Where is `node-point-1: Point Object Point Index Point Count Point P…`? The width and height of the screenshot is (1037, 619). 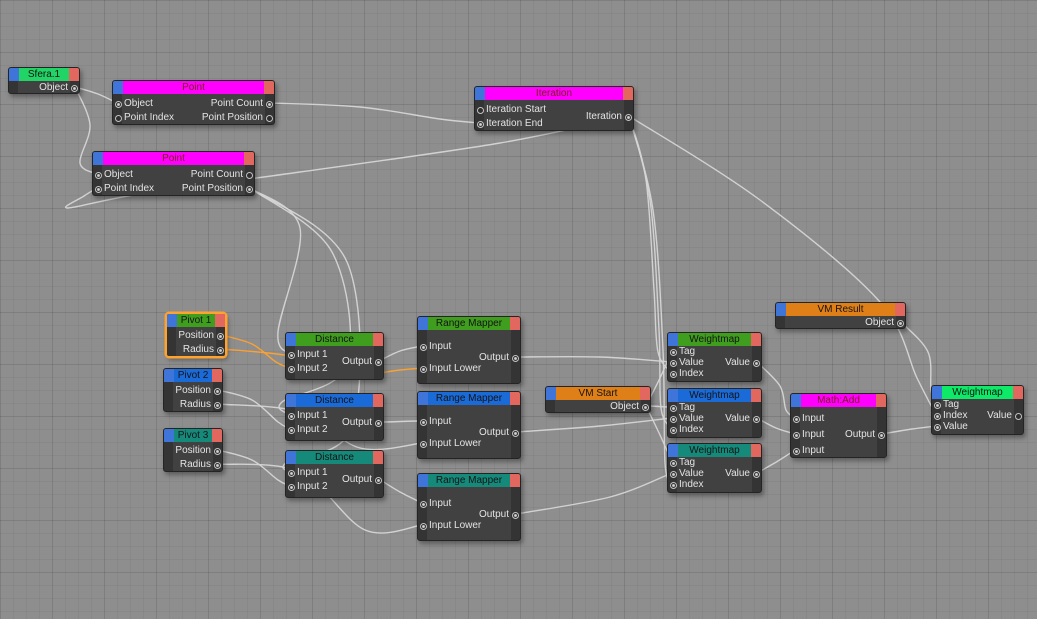 node-point-1: Point Object Point Index Point Count Point P… is located at coordinates (193, 102).